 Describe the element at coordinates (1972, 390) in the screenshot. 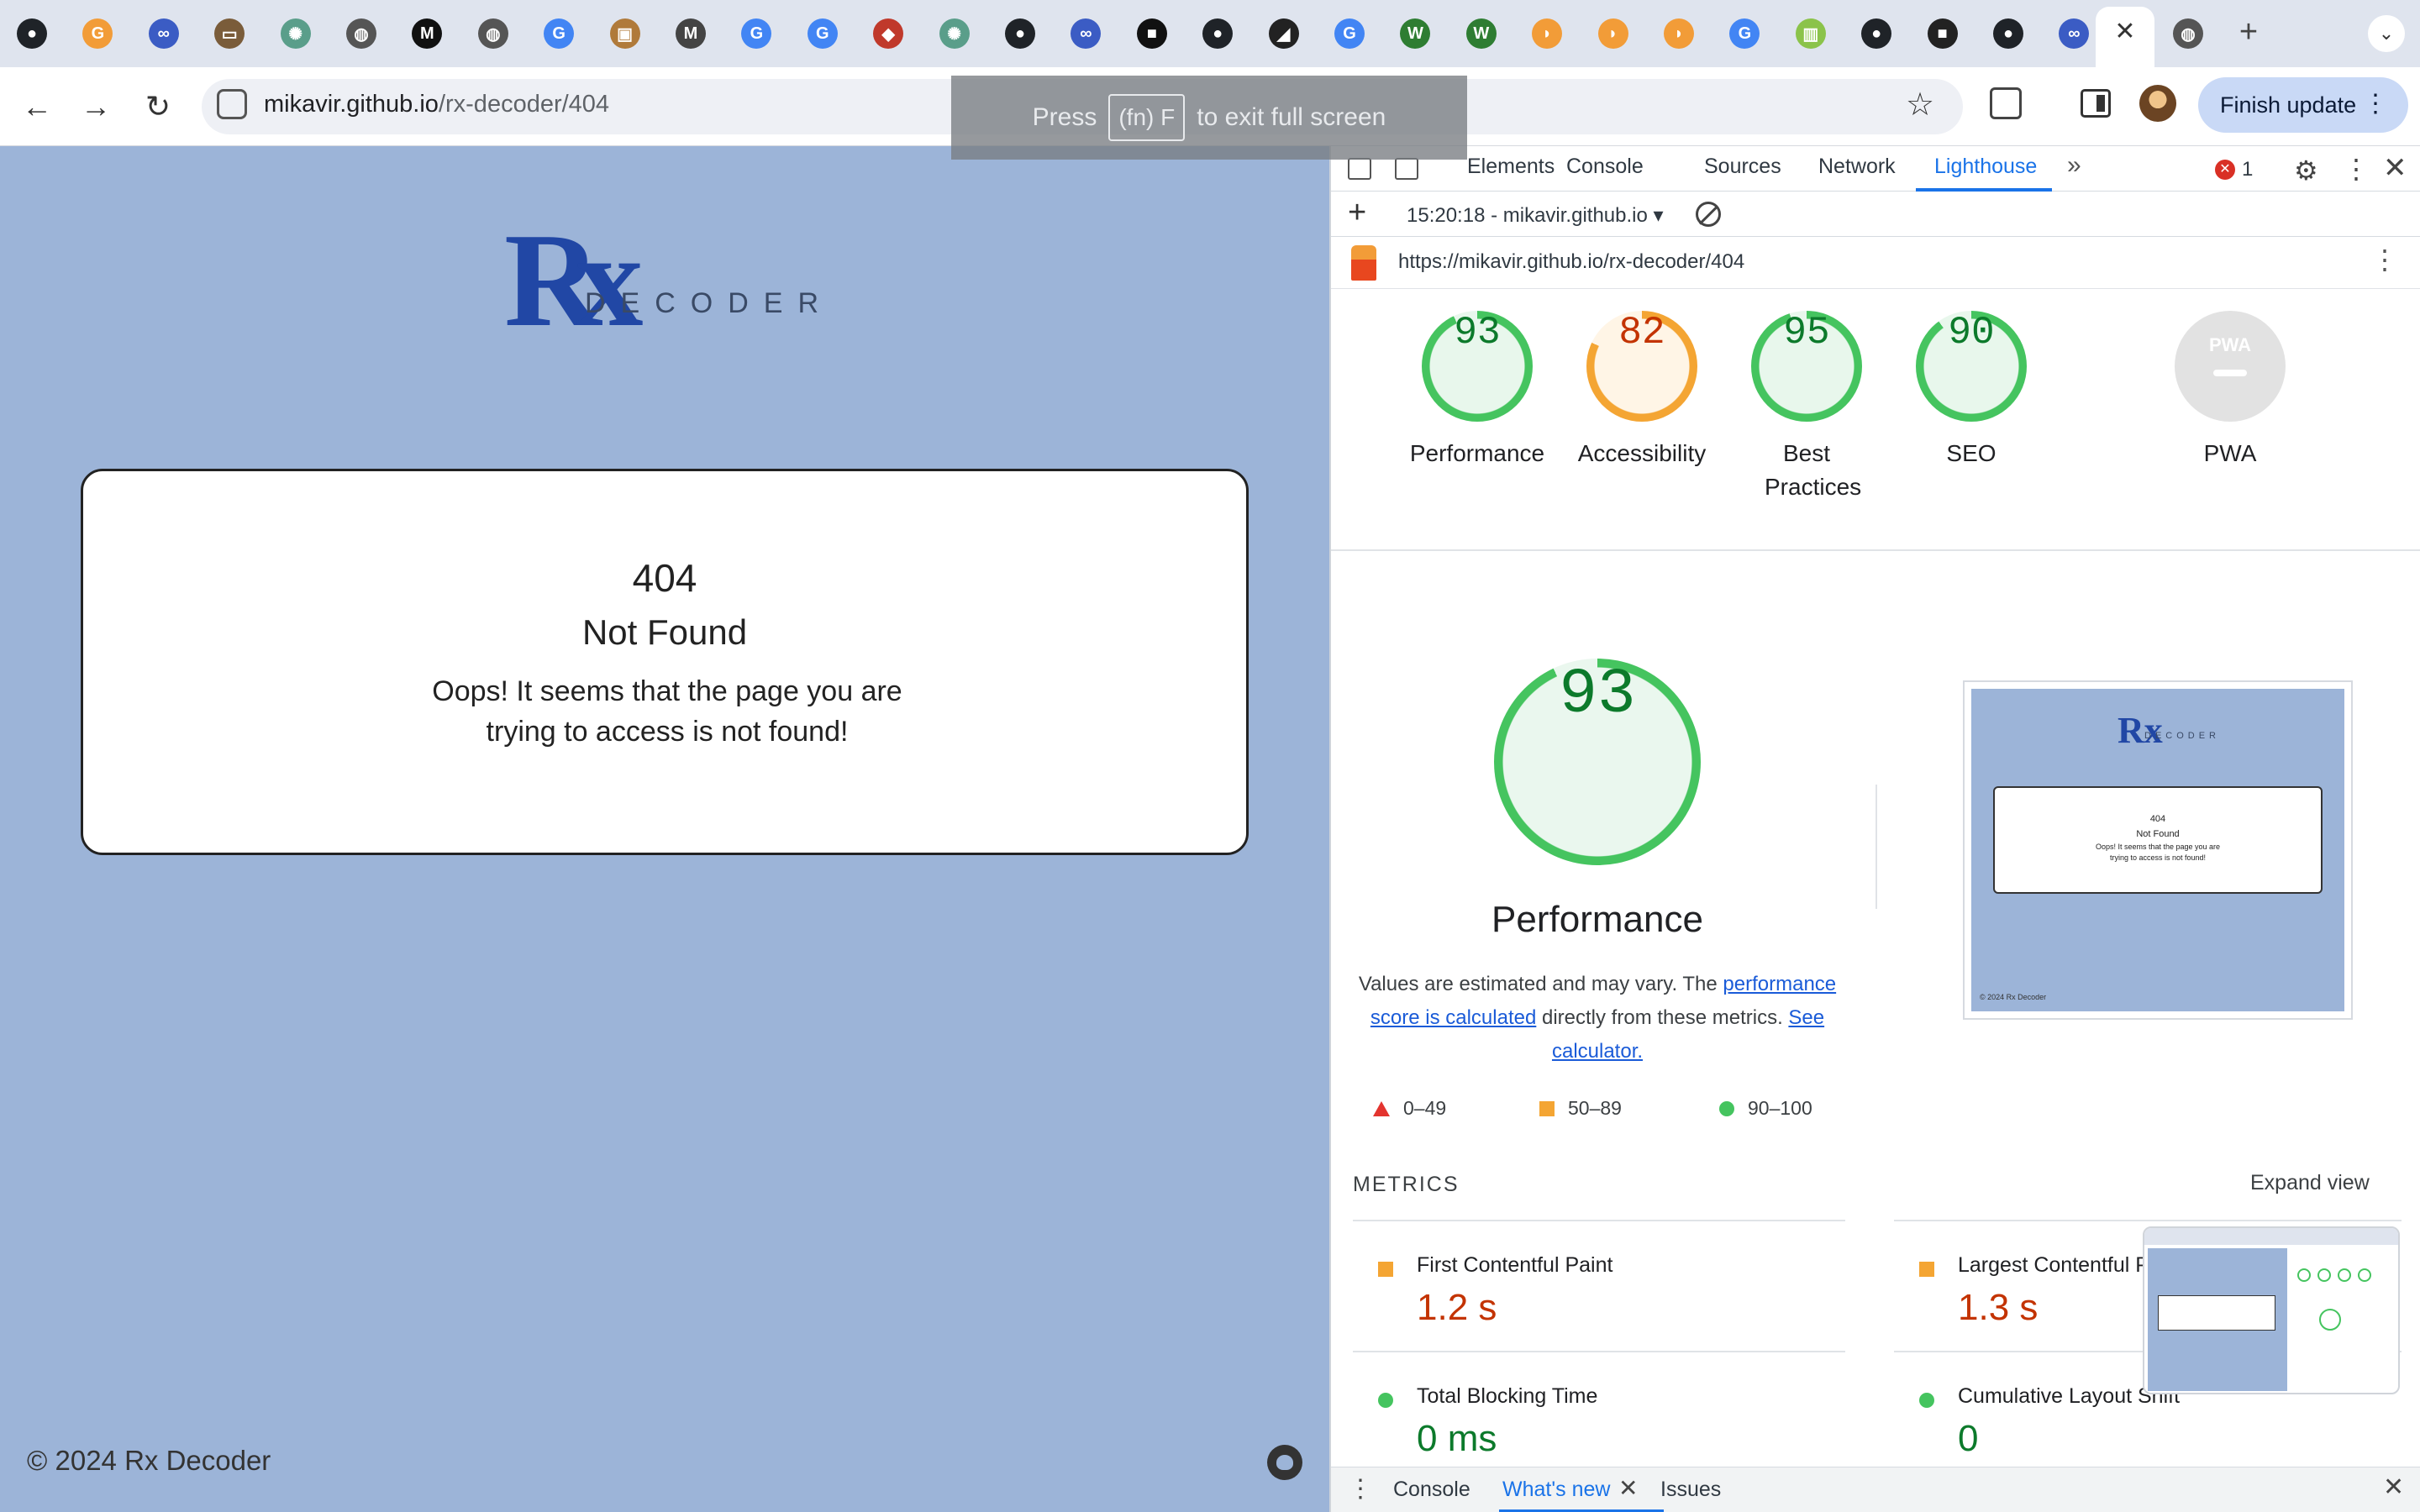

I see `gauge-seo: 90 SEO` at that location.